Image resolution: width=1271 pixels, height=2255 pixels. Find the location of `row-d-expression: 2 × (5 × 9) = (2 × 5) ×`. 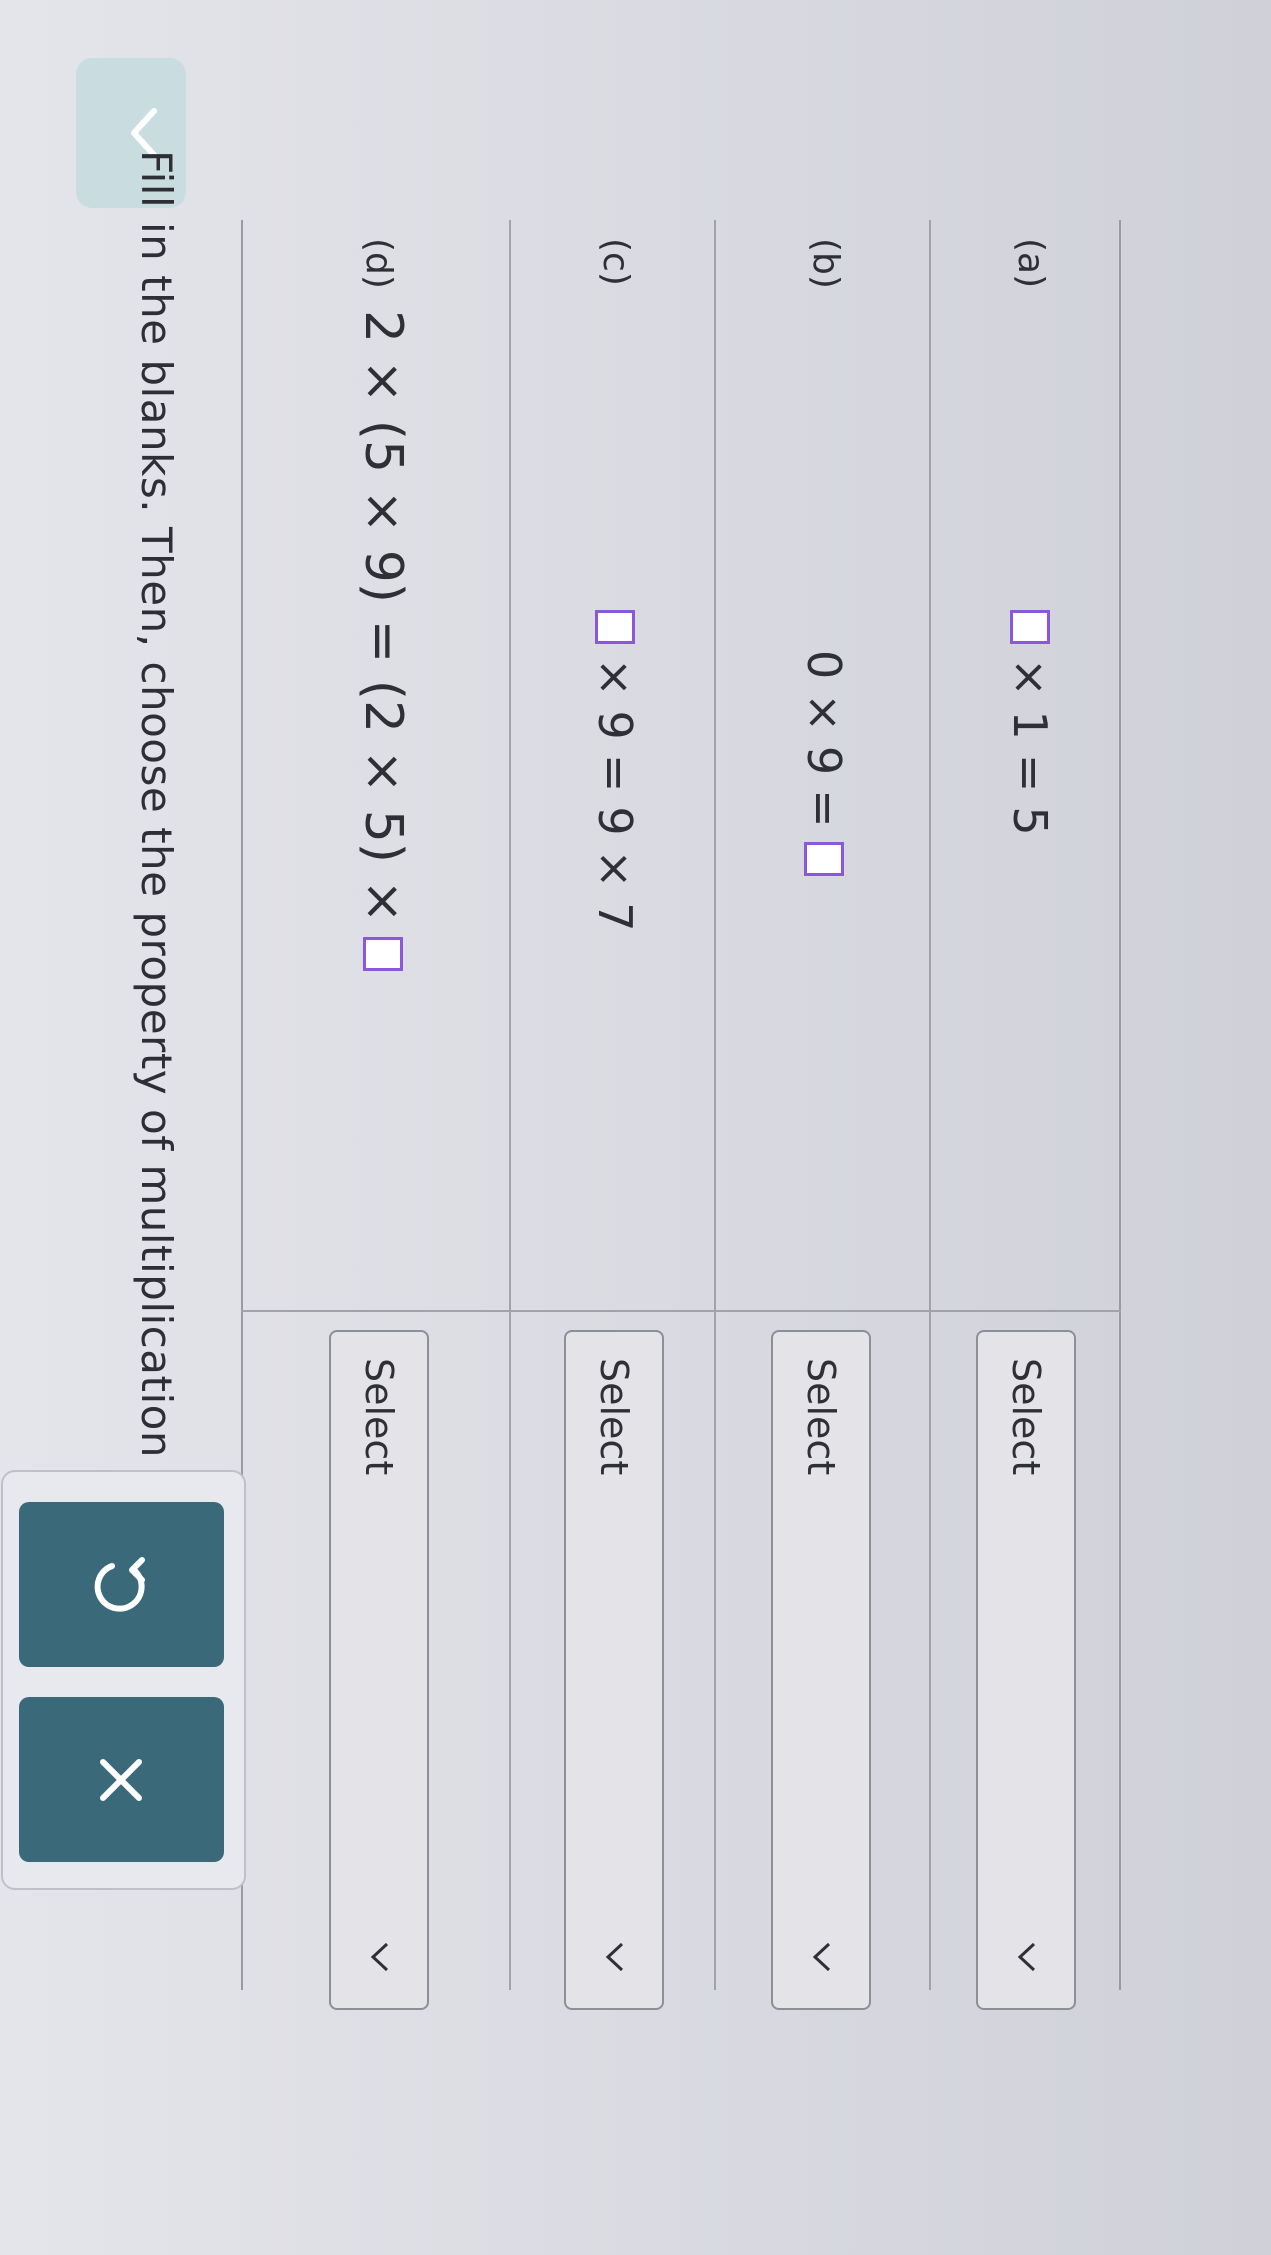

row-d-expression: 2 × (5 × 9) = (2 × 5) × is located at coordinates (383, 641).